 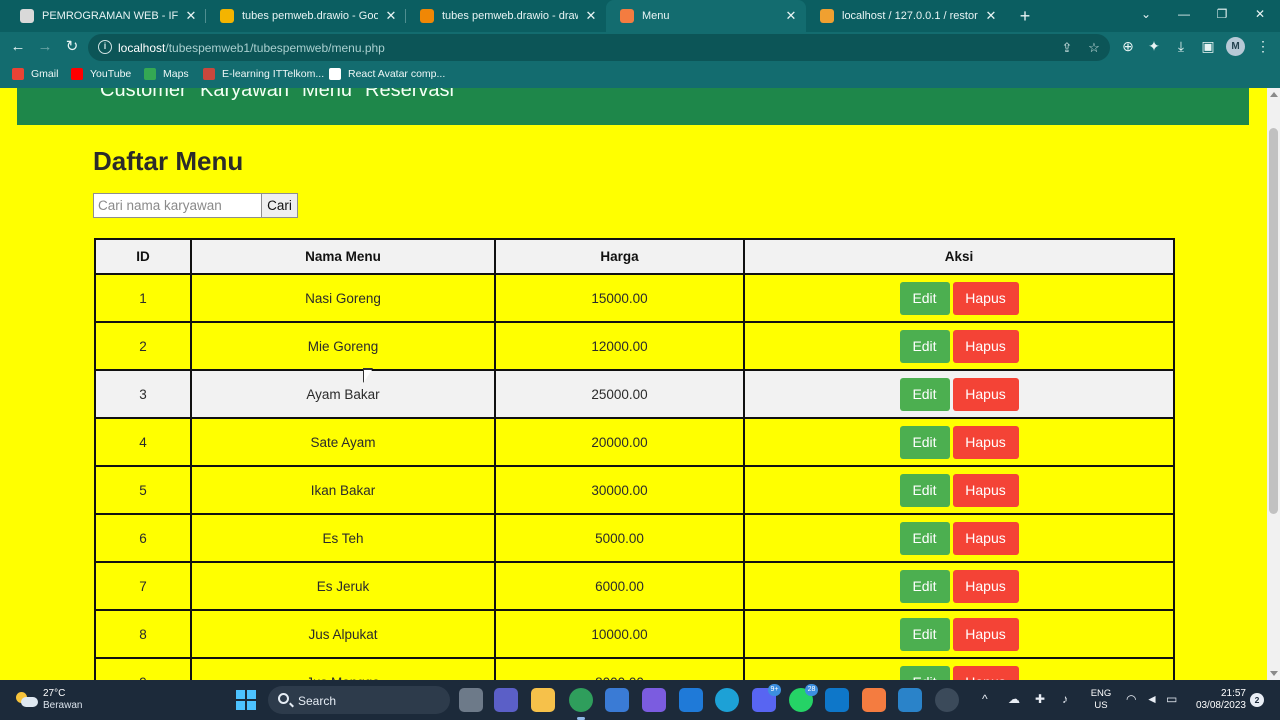 What do you see at coordinates (706, 16) in the screenshot?
I see `browser-tab: Menu ✕` at bounding box center [706, 16].